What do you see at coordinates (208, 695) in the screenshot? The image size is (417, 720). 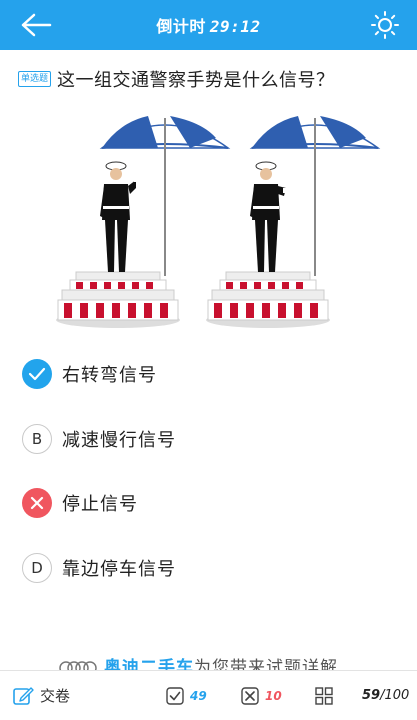 I see `bottom-bar: 交卷 49 10 59/100` at bounding box center [208, 695].